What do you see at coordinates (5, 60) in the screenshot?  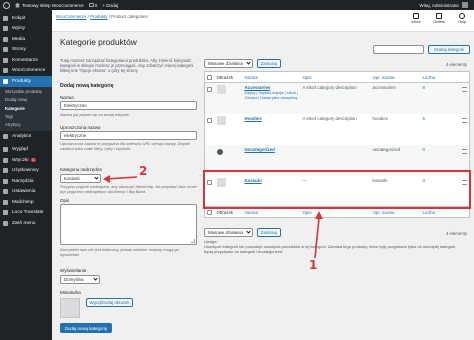 I see `comment-icon` at bounding box center [5, 60].